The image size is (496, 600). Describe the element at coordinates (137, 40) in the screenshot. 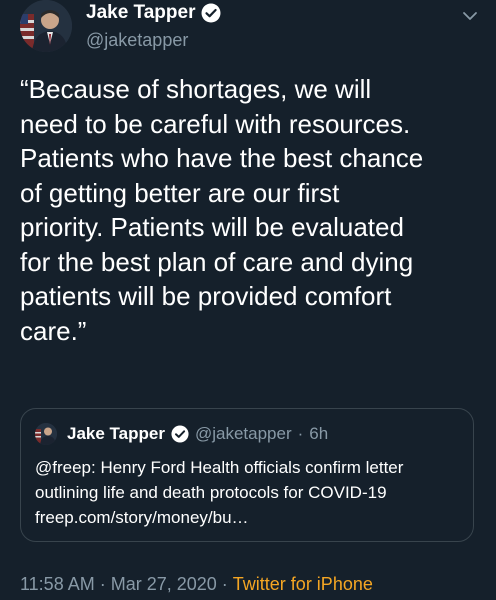

I see `author-handle: @jaketapper` at that location.